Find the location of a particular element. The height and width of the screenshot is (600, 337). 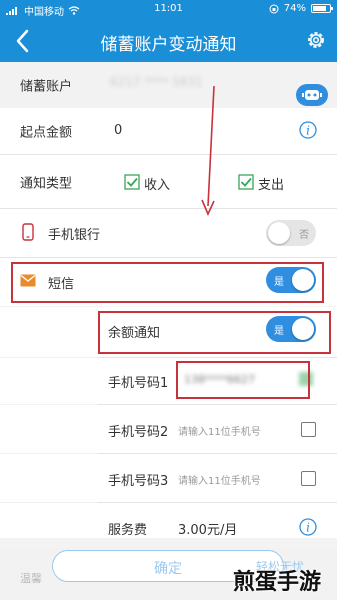

income-label: 收入 is located at coordinates (157, 185).